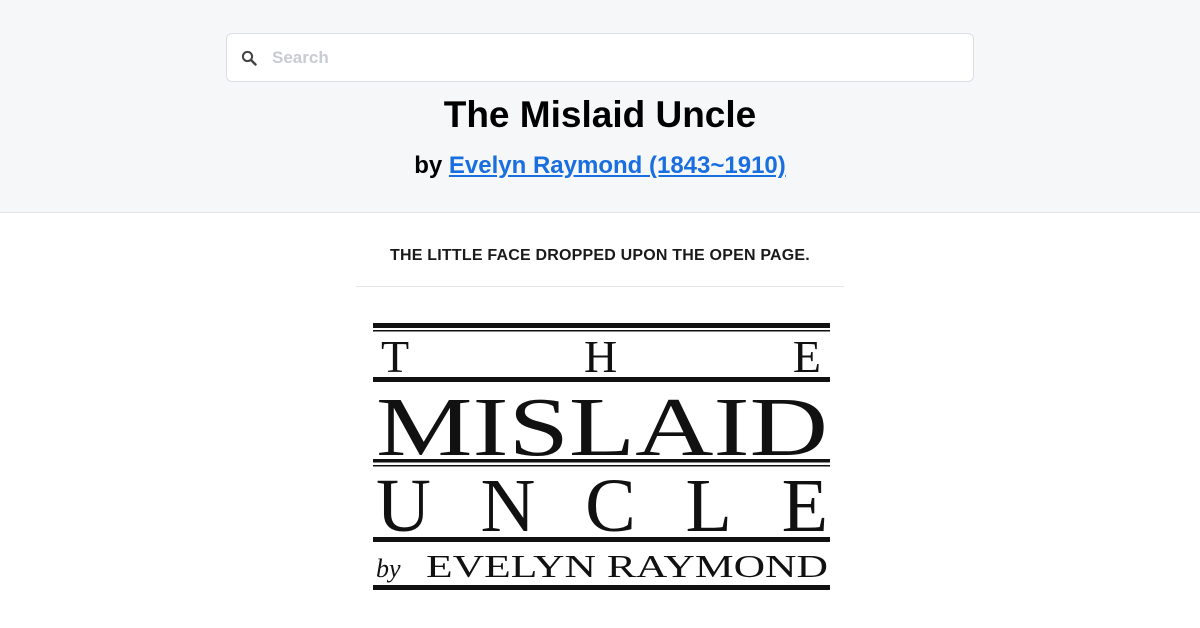 The image size is (1200, 628). What do you see at coordinates (600, 286) in the screenshot?
I see `caption-divider` at bounding box center [600, 286].